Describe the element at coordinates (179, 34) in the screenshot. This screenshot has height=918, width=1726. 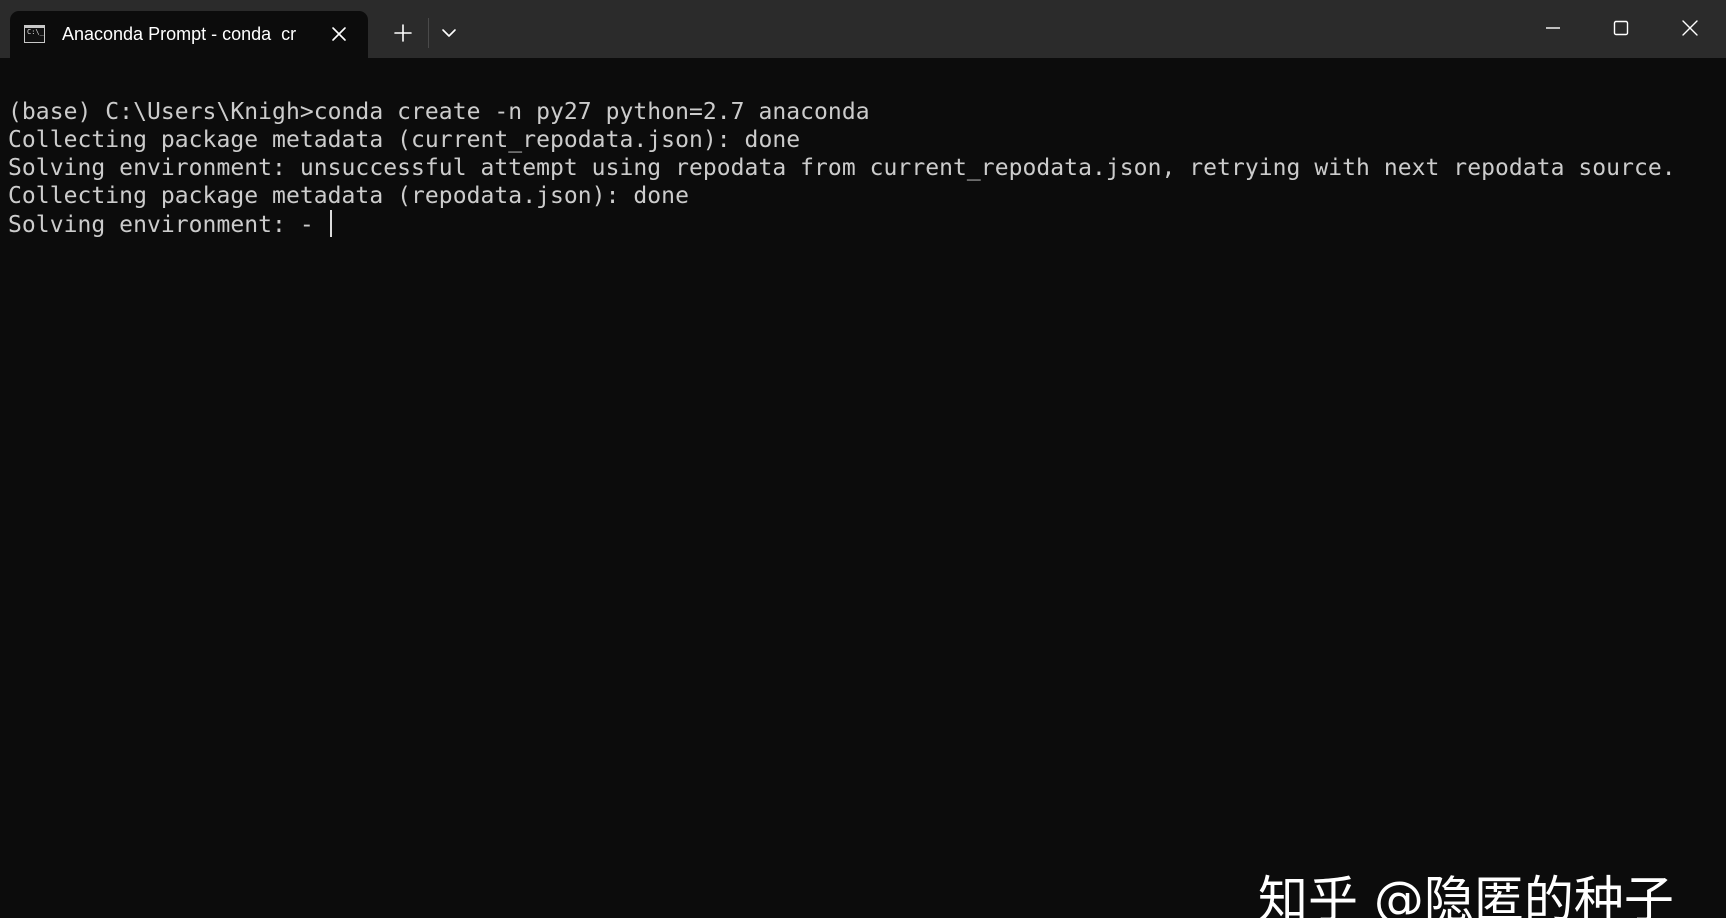
I see `tab-title: Anaconda Prompt - conda cr` at that location.